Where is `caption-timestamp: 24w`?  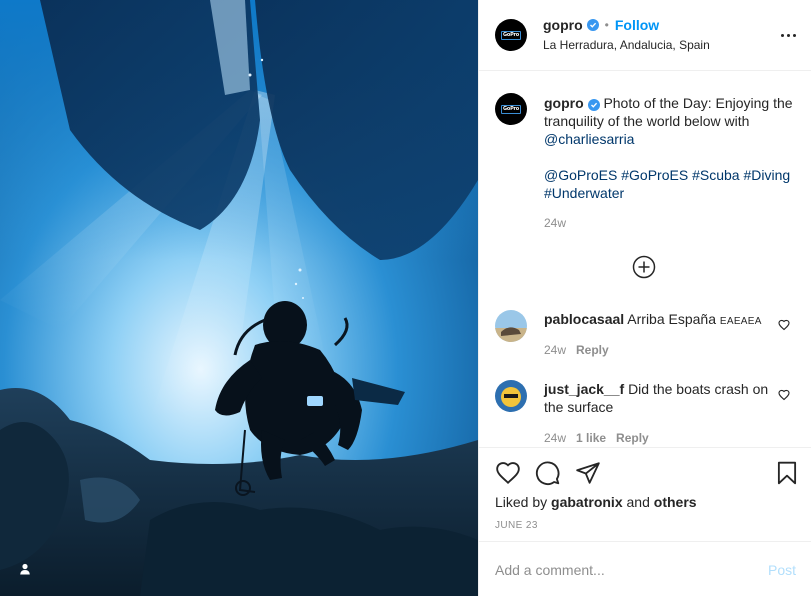
caption-timestamp: 24w is located at coordinates (555, 223).